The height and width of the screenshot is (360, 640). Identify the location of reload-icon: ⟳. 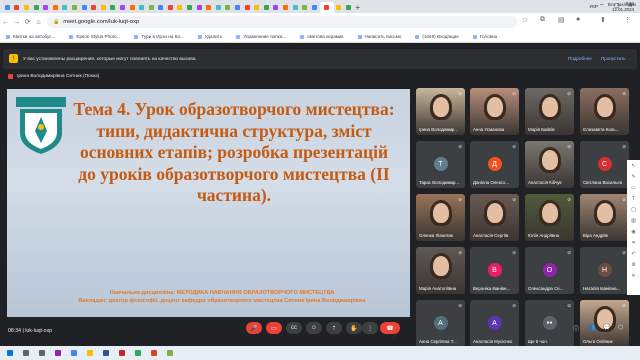
(27, 22).